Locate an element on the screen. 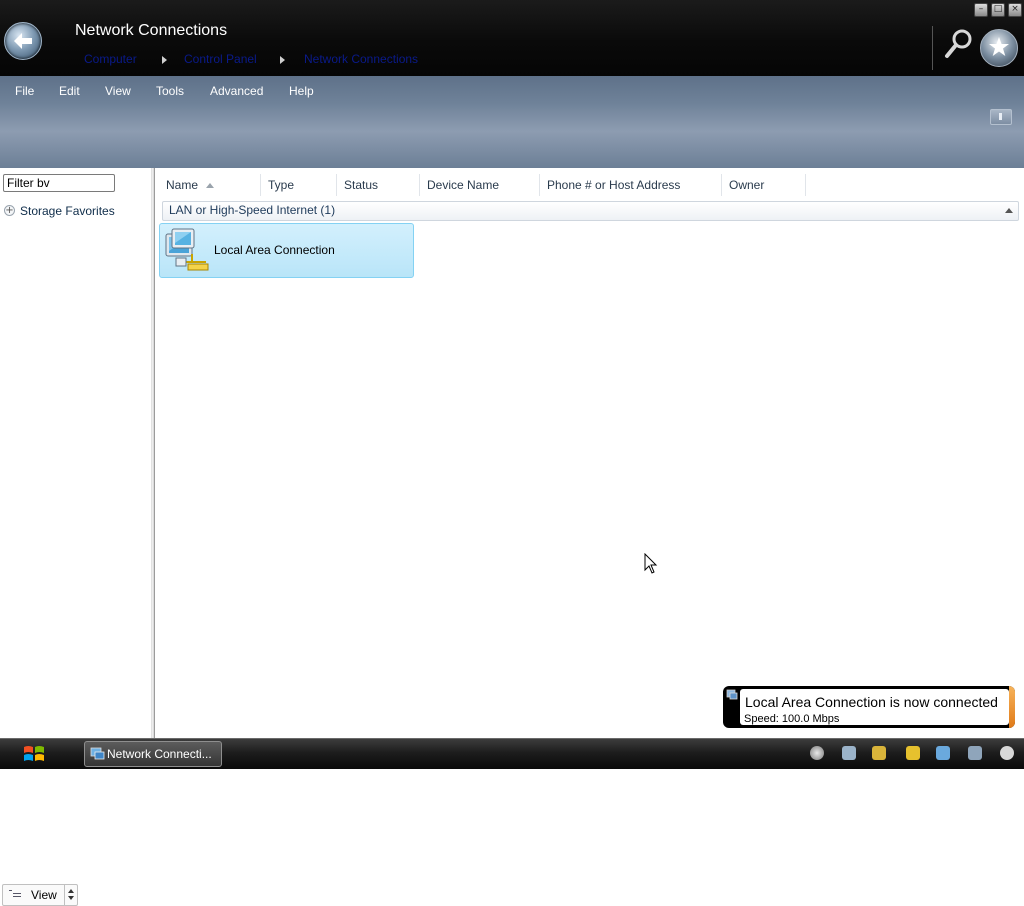  back-button is located at coordinates (23, 41).